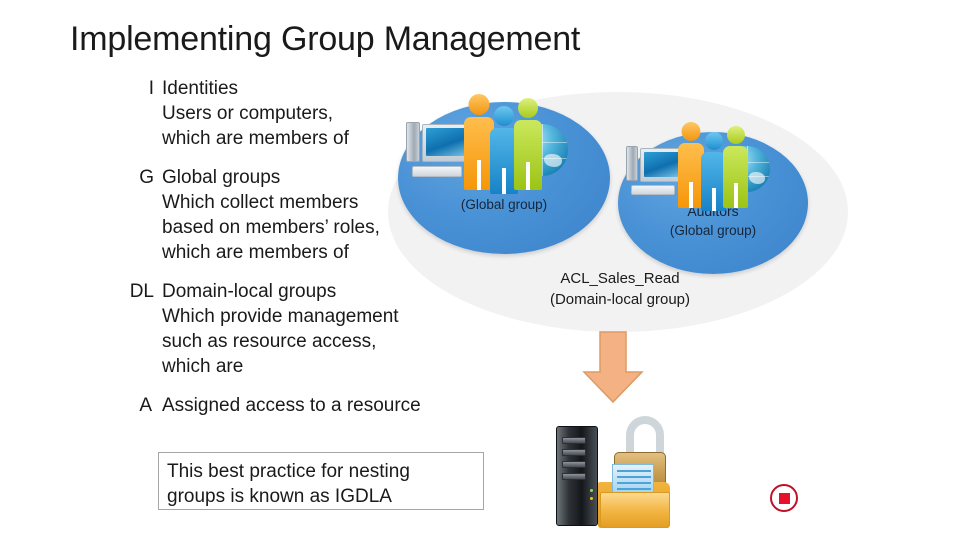 The image size is (960, 540). I want to click on folder-icon, so click(635, 497).